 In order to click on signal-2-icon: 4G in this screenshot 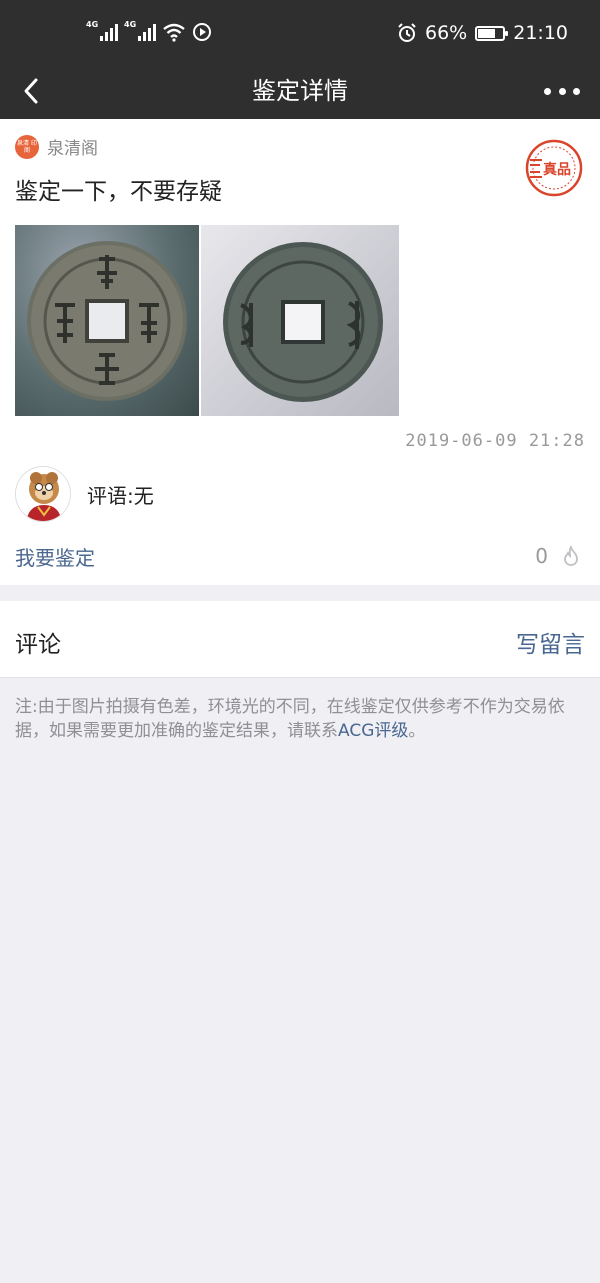, I will do `click(140, 30)`.